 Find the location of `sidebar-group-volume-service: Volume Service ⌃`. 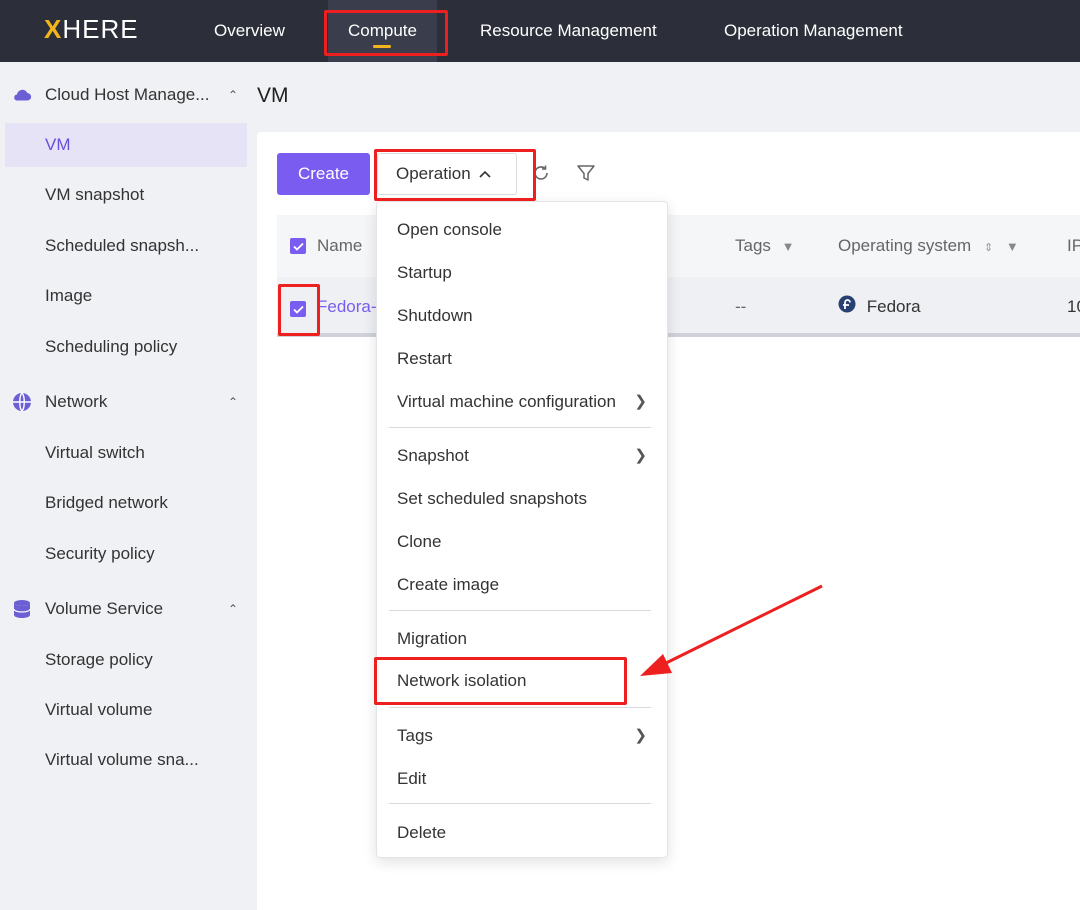

sidebar-group-volume-service: Volume Service ⌃ is located at coordinates (125, 609).